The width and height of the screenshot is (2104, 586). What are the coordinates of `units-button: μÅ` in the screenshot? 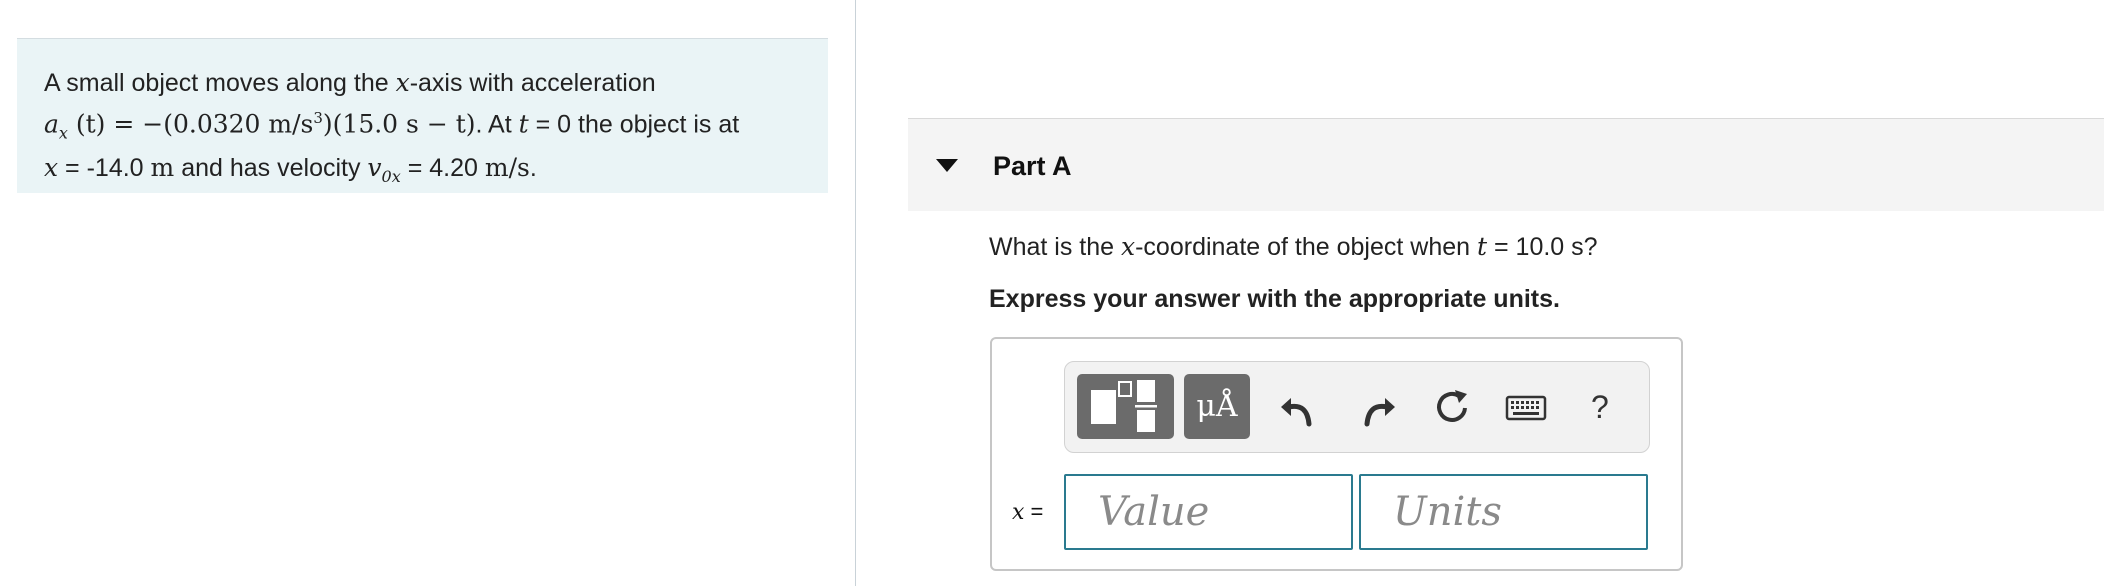 It's located at (1217, 406).